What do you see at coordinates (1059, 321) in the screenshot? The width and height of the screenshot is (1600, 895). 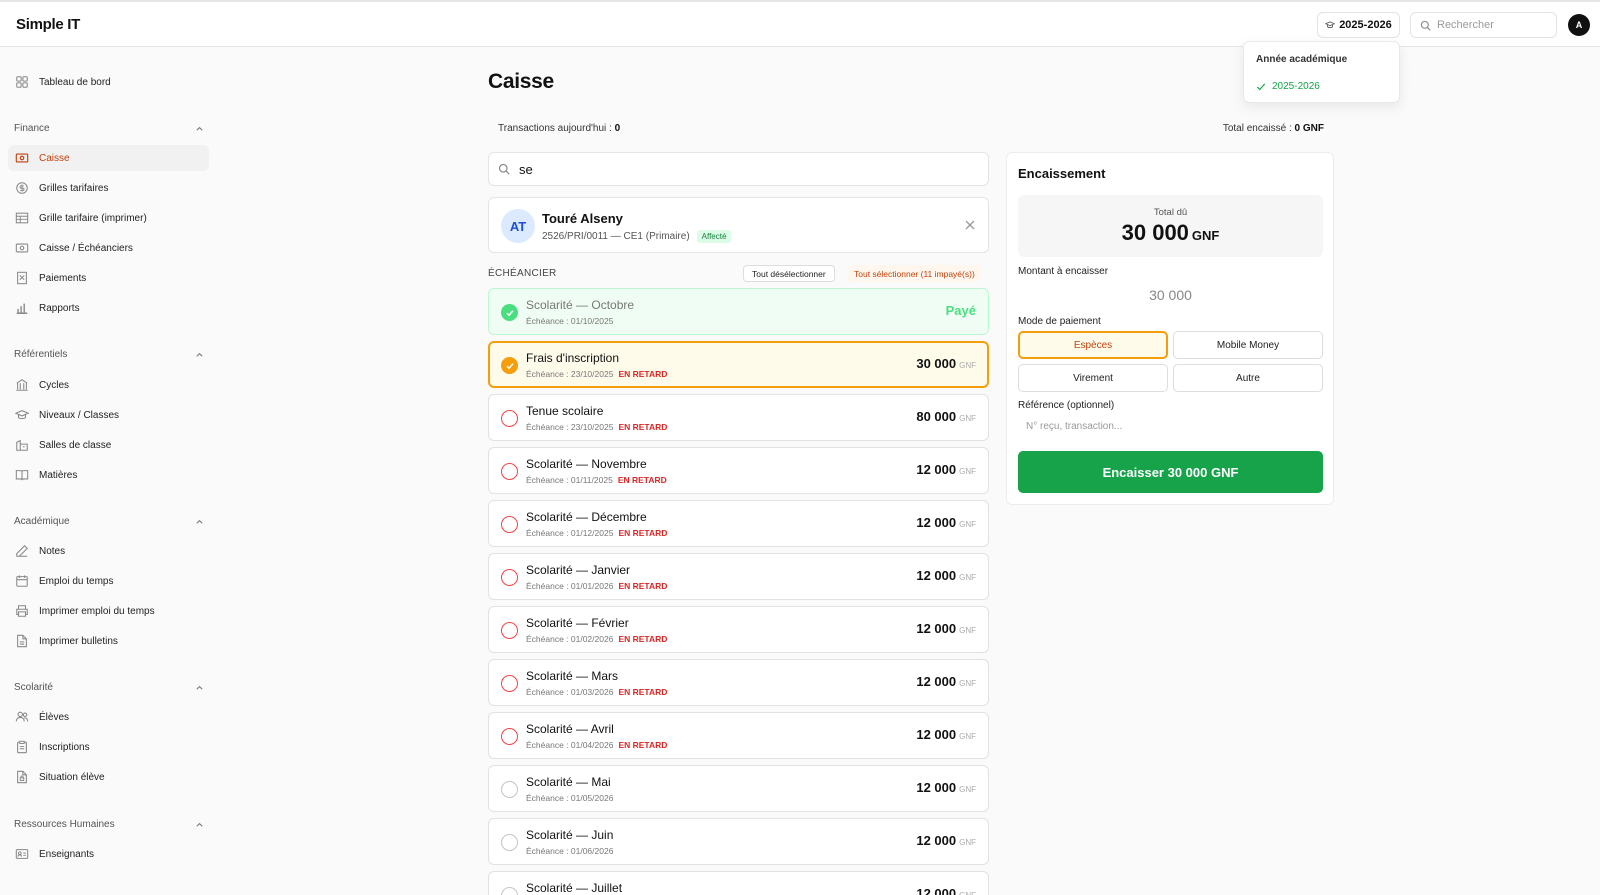 I see `payment-mode-label: Mode de paiement` at bounding box center [1059, 321].